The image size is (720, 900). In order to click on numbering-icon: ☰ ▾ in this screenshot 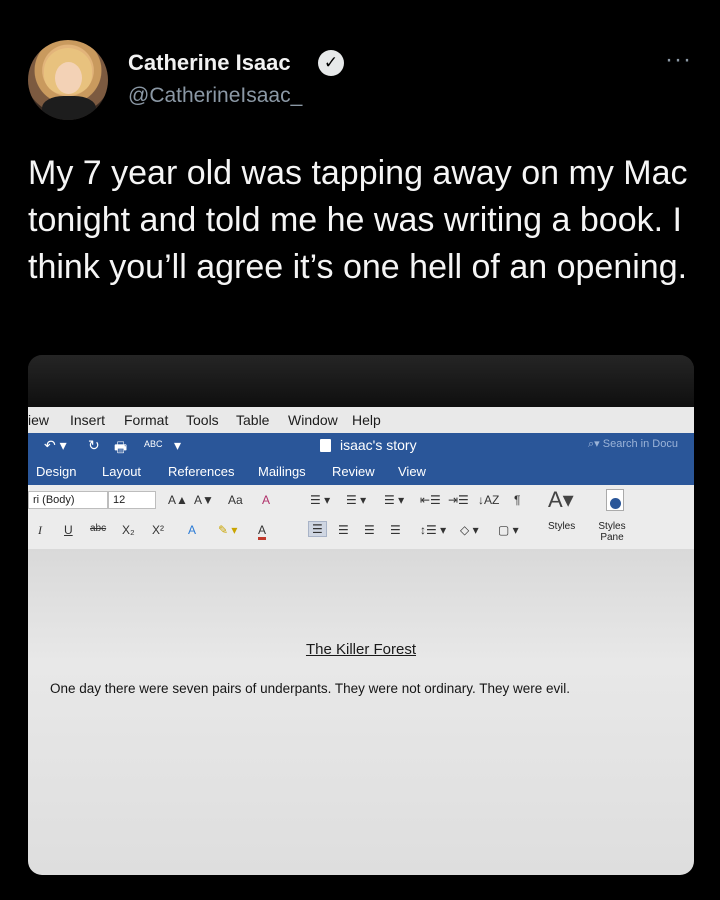, I will do `click(356, 500)`.